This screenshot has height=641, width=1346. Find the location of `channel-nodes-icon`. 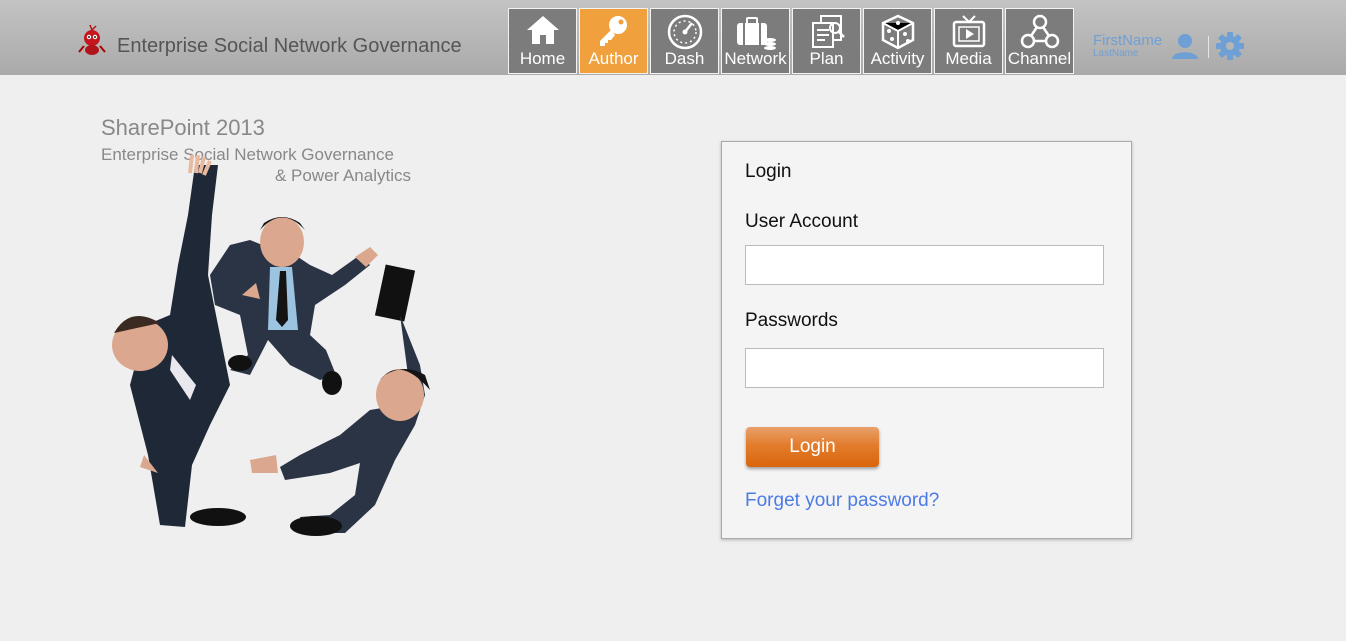

channel-nodes-icon is located at coordinates (1039, 31).